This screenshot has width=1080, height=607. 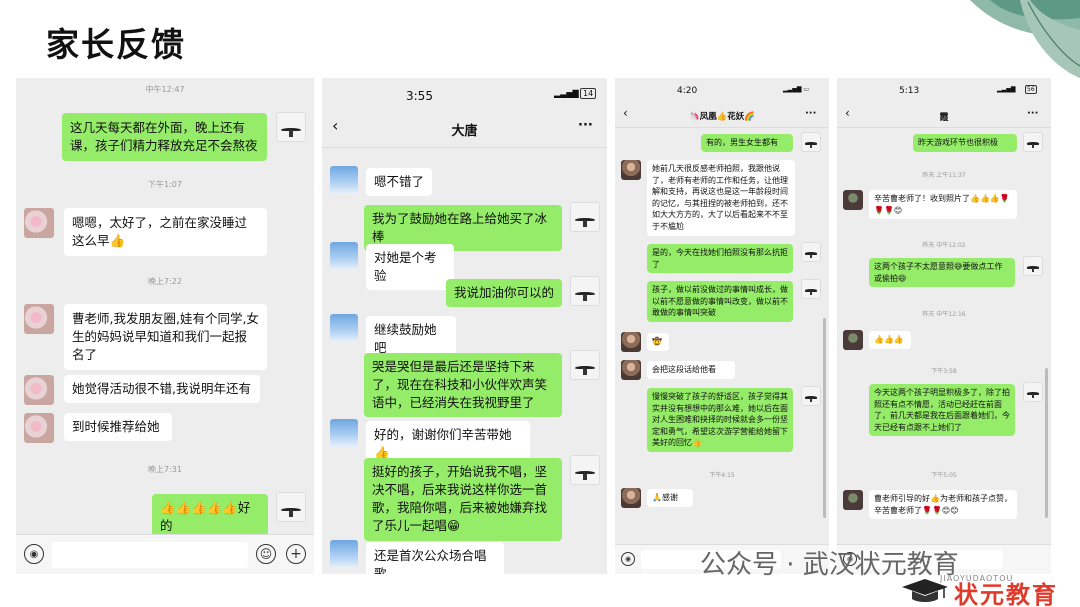 I want to click on message-bubble: 昨天游戏环节也很积极, so click(x=965, y=143).